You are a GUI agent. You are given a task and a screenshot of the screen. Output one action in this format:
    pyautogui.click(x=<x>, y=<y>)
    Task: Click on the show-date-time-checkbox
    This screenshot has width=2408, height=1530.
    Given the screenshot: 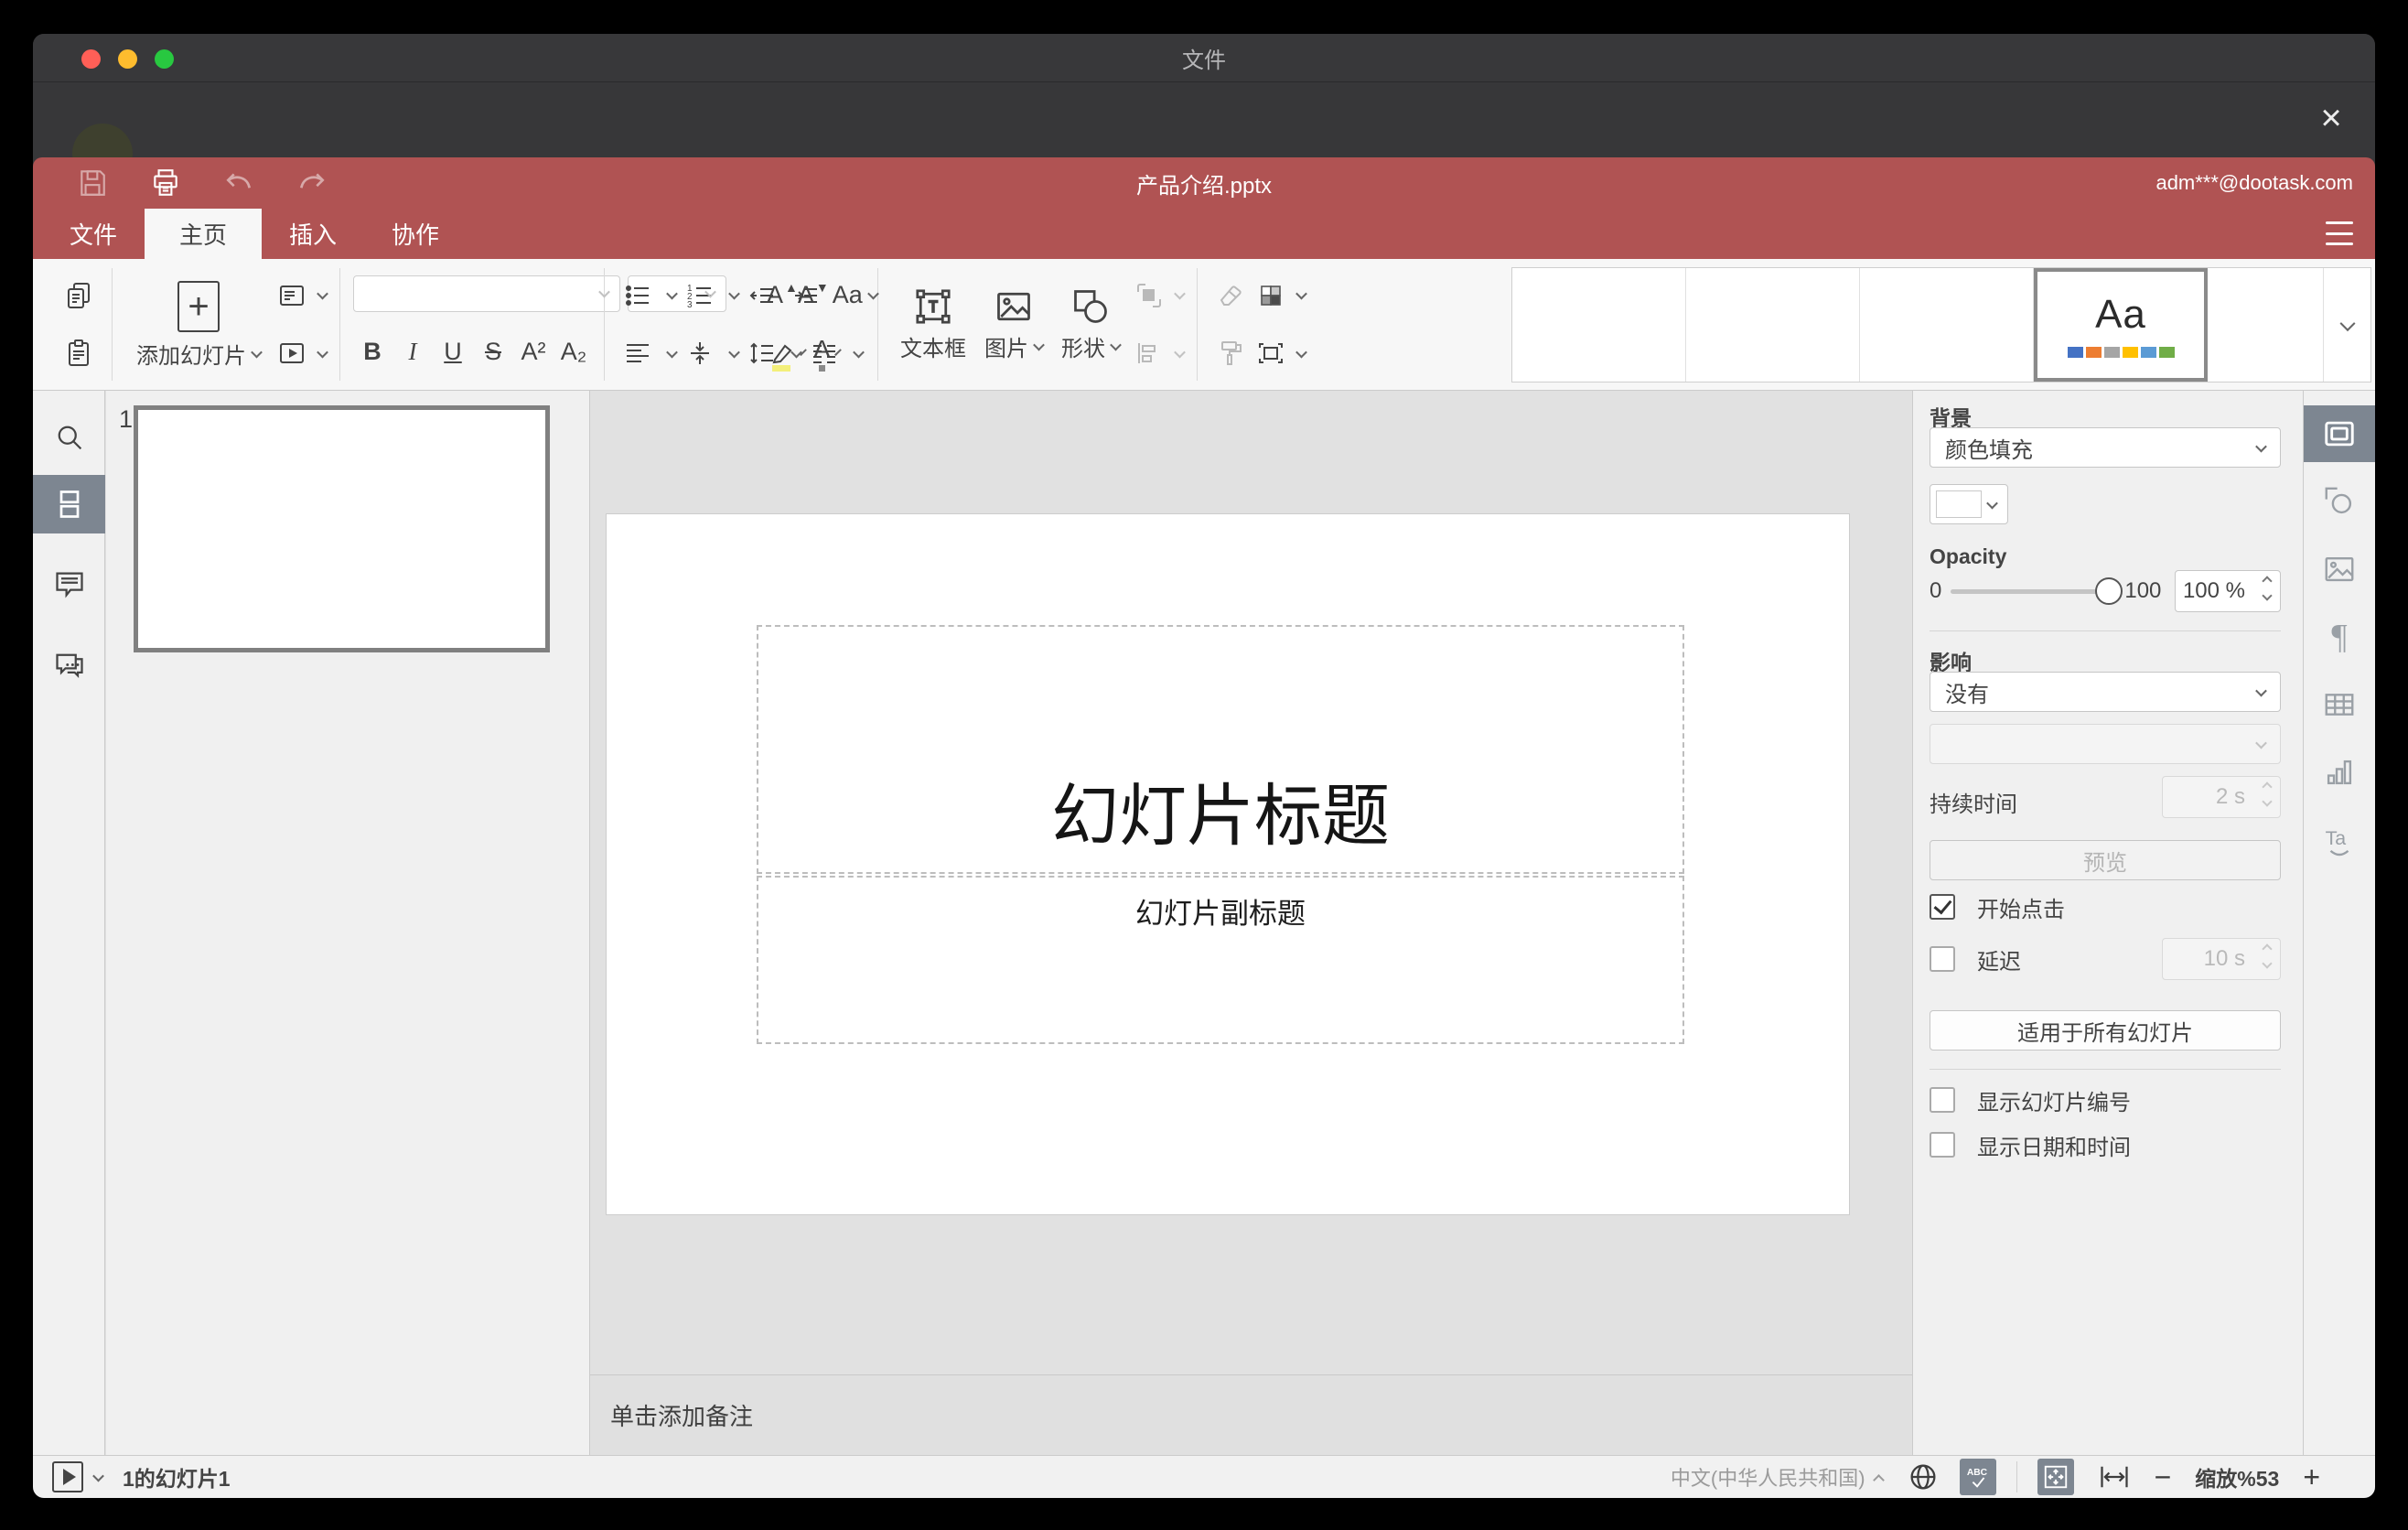 What is the action you would take?
    pyautogui.click(x=1942, y=1145)
    